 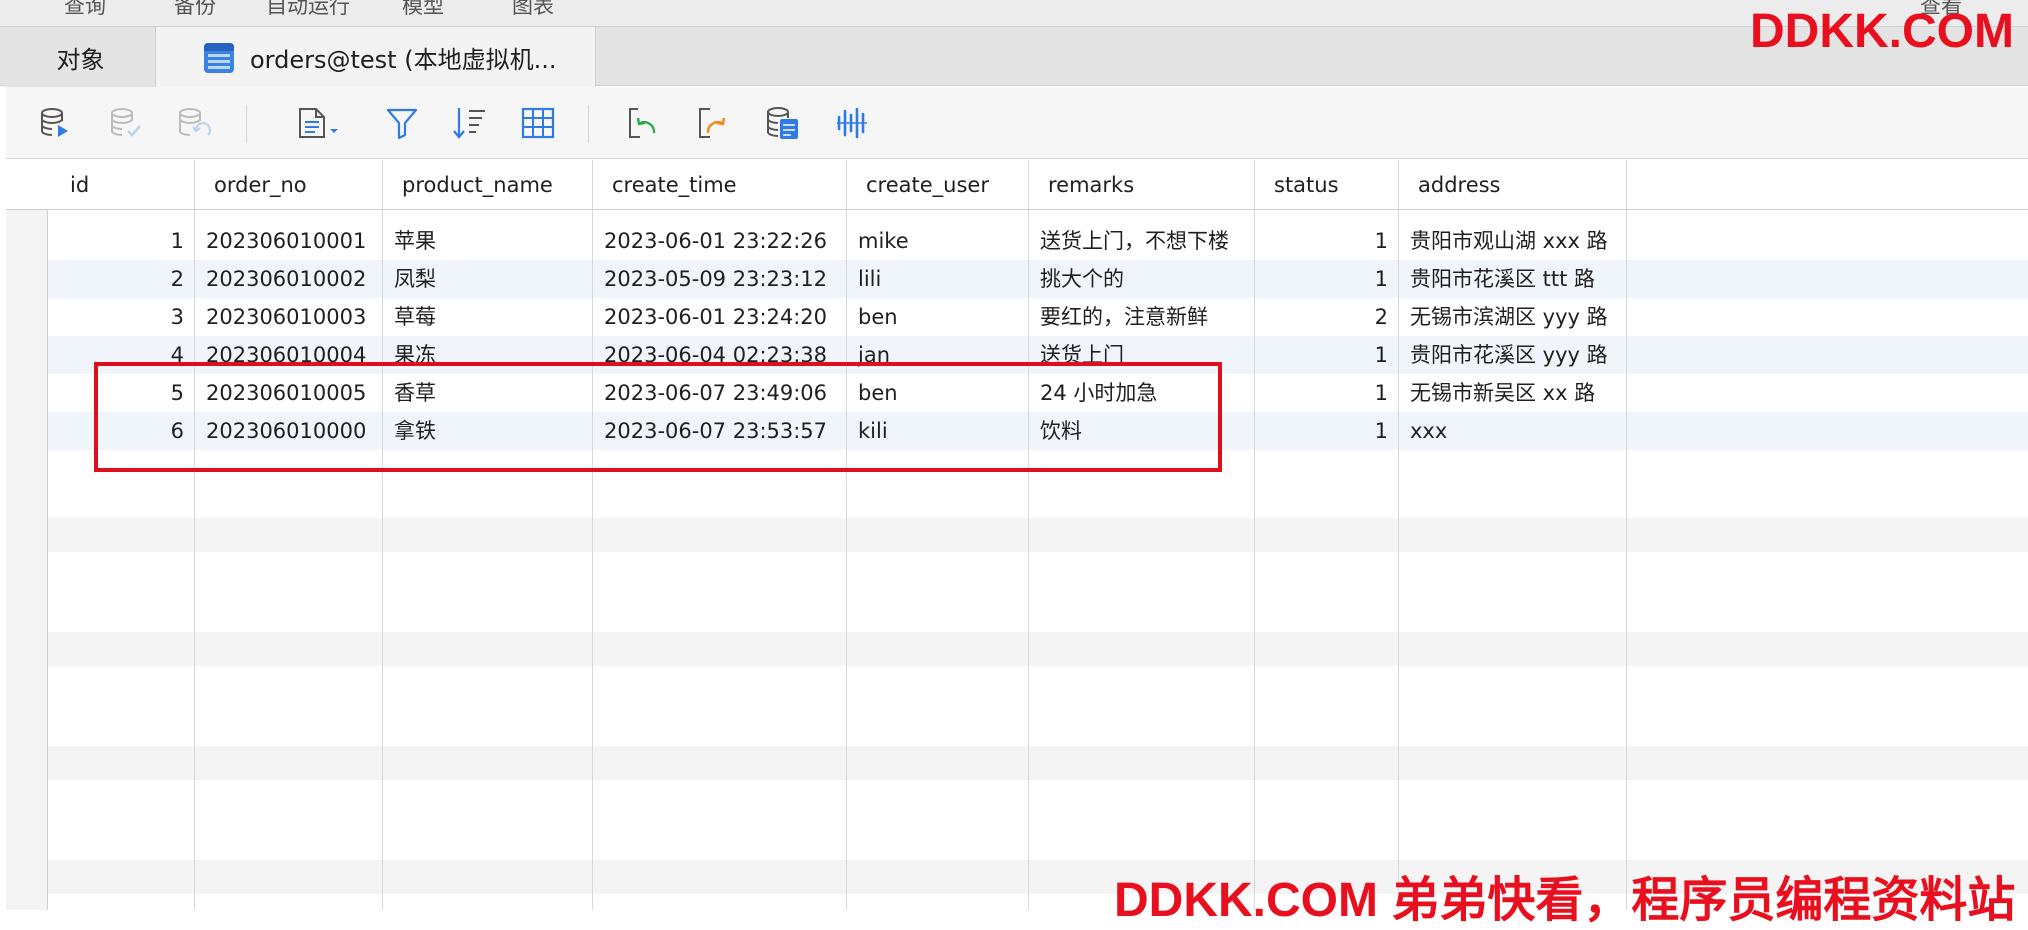 What do you see at coordinates (642, 123) in the screenshot?
I see `import-icon` at bounding box center [642, 123].